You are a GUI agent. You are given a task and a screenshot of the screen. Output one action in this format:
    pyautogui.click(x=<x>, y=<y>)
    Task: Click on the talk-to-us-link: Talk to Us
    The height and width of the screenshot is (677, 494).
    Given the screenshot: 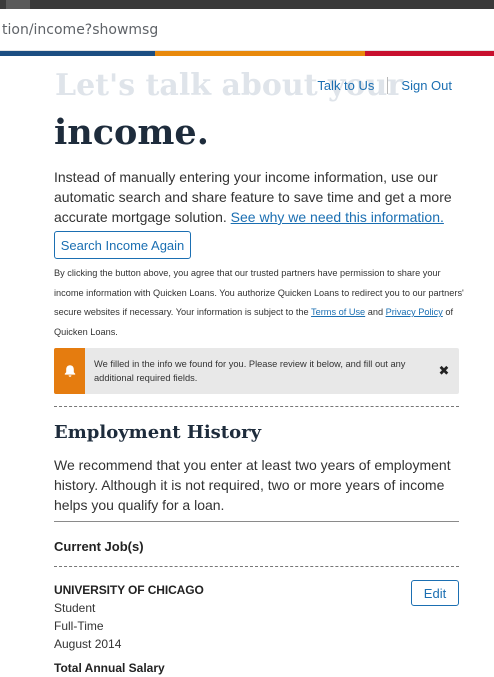 What is the action you would take?
    pyautogui.click(x=345, y=85)
    